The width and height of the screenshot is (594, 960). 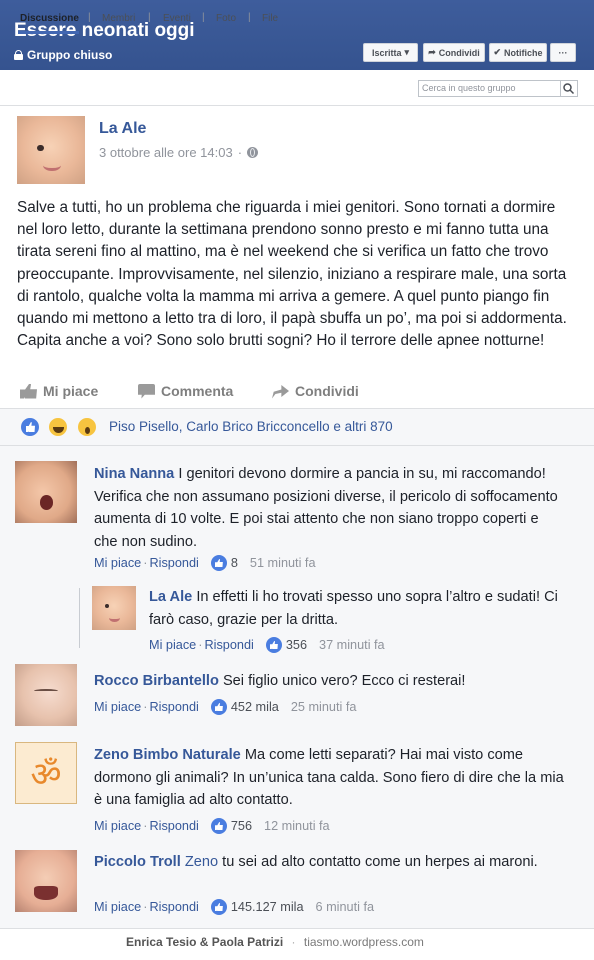 I want to click on joined-button: Iscritta ▾, so click(x=390, y=52).